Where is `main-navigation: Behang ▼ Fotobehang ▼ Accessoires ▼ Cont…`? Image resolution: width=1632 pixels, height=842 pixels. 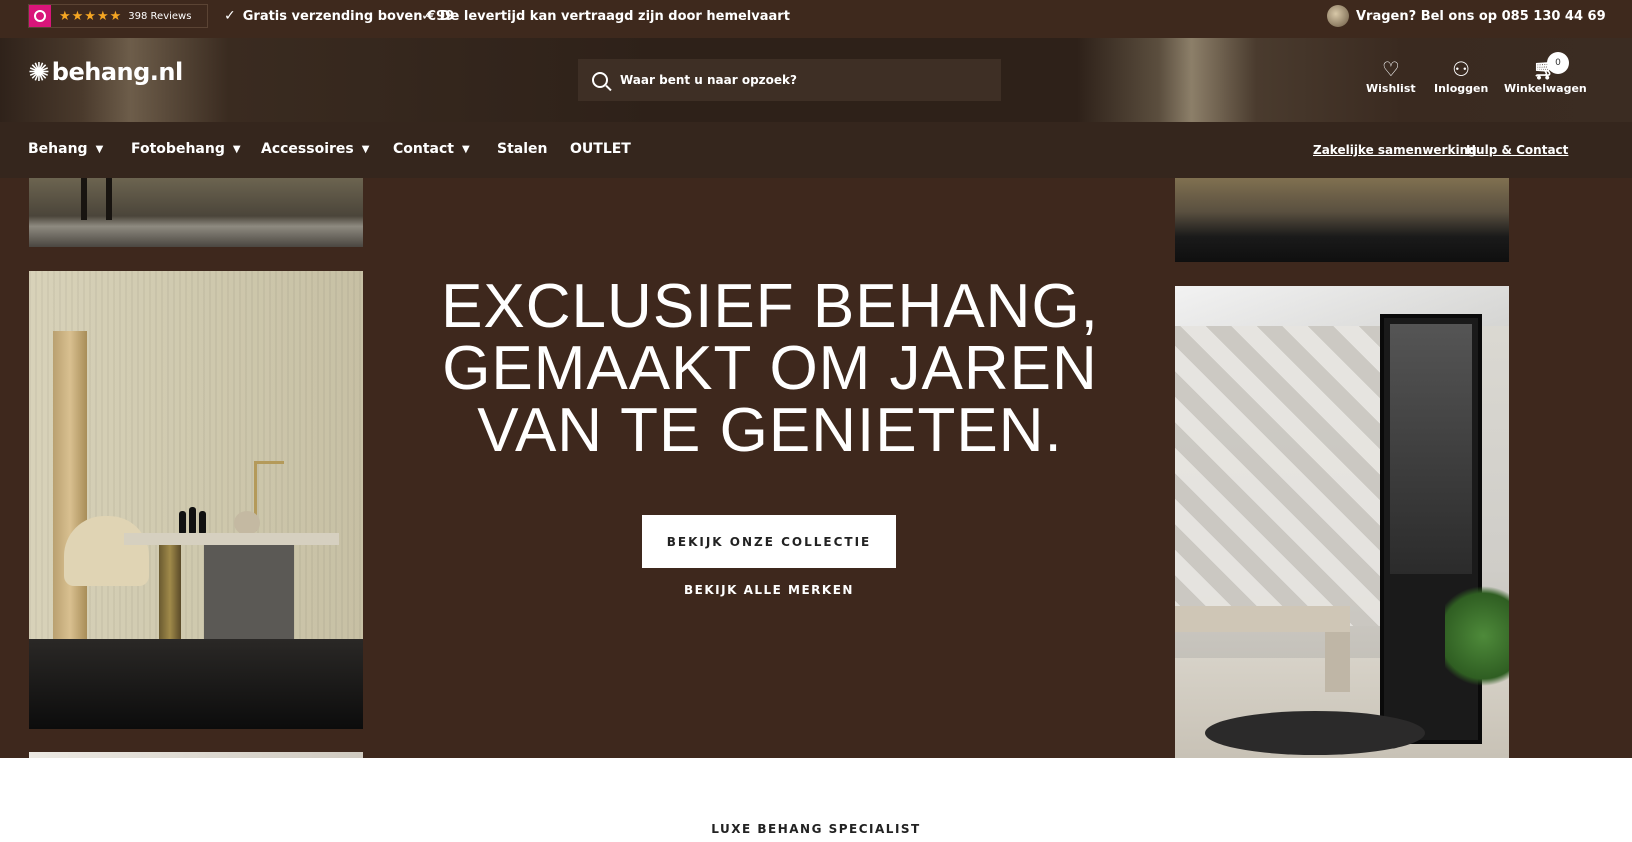 main-navigation: Behang ▼ Fotobehang ▼ Accessoires ▼ Cont… is located at coordinates (816, 150).